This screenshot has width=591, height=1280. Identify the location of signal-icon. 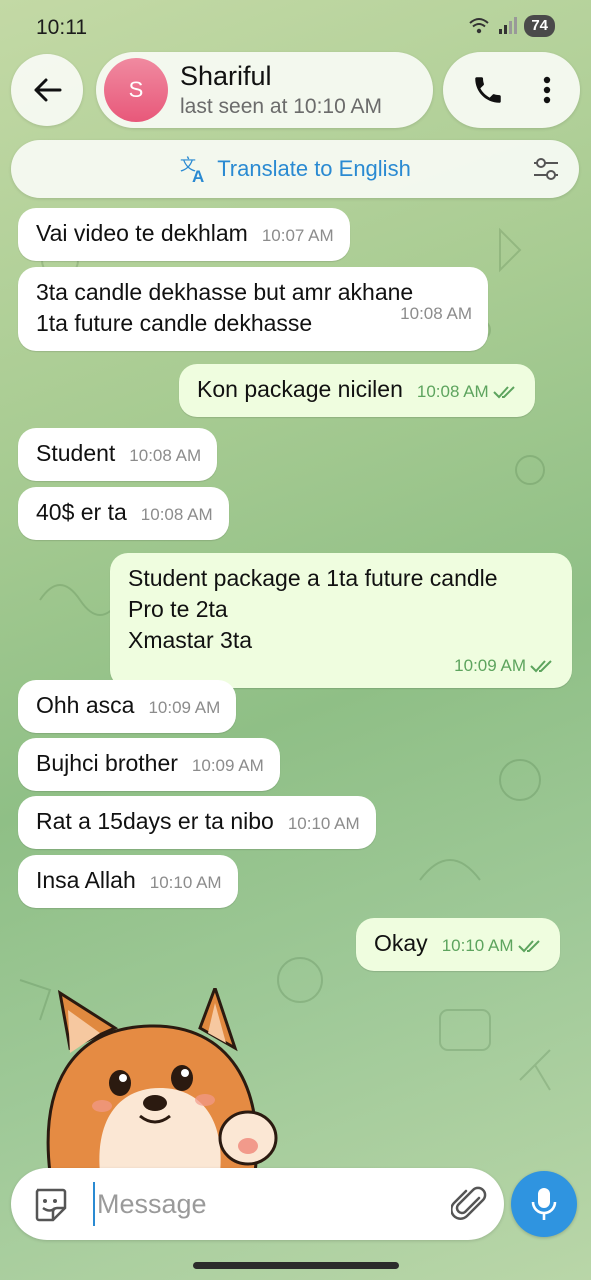
(508, 25).